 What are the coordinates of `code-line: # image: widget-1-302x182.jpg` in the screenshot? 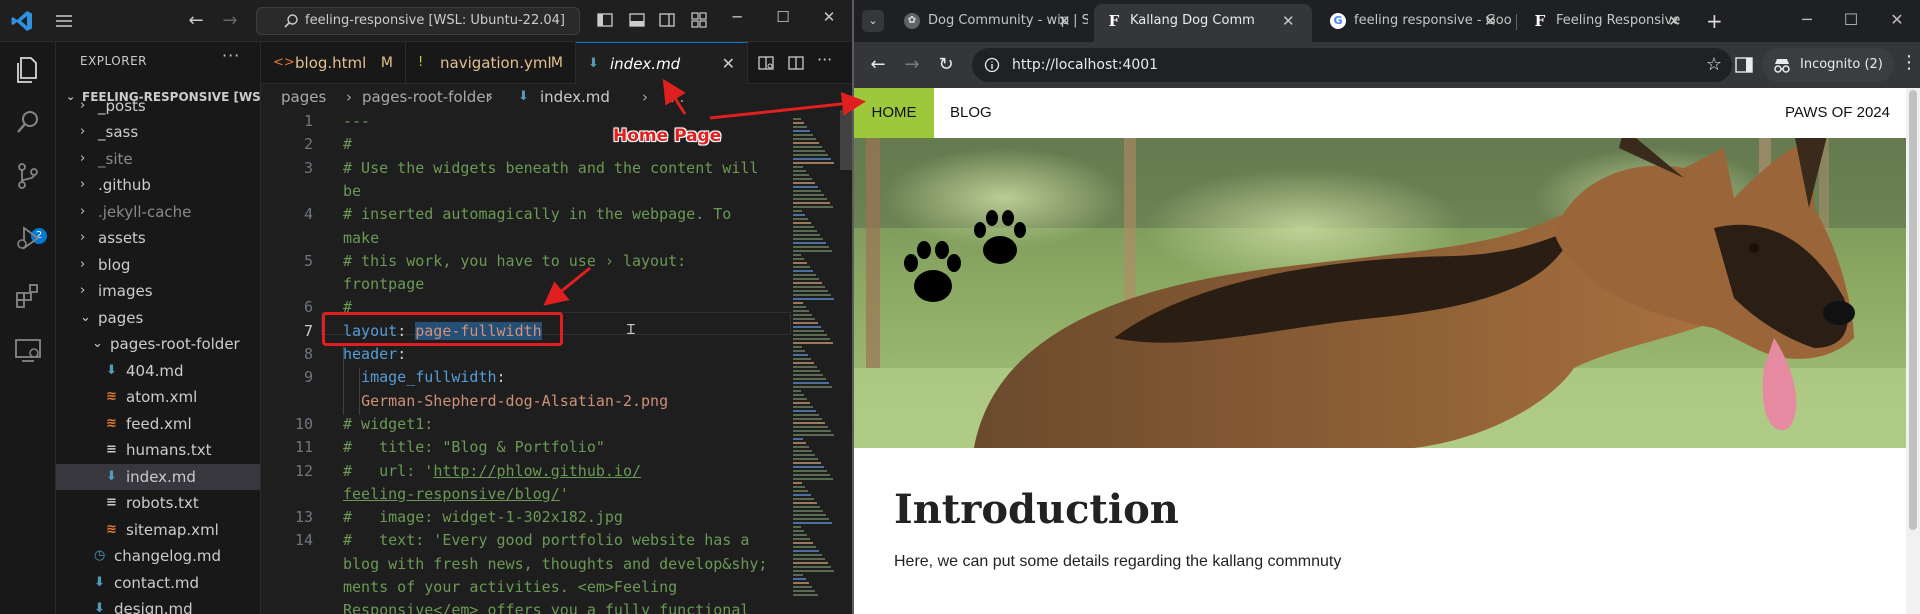 It's located at (483, 517).